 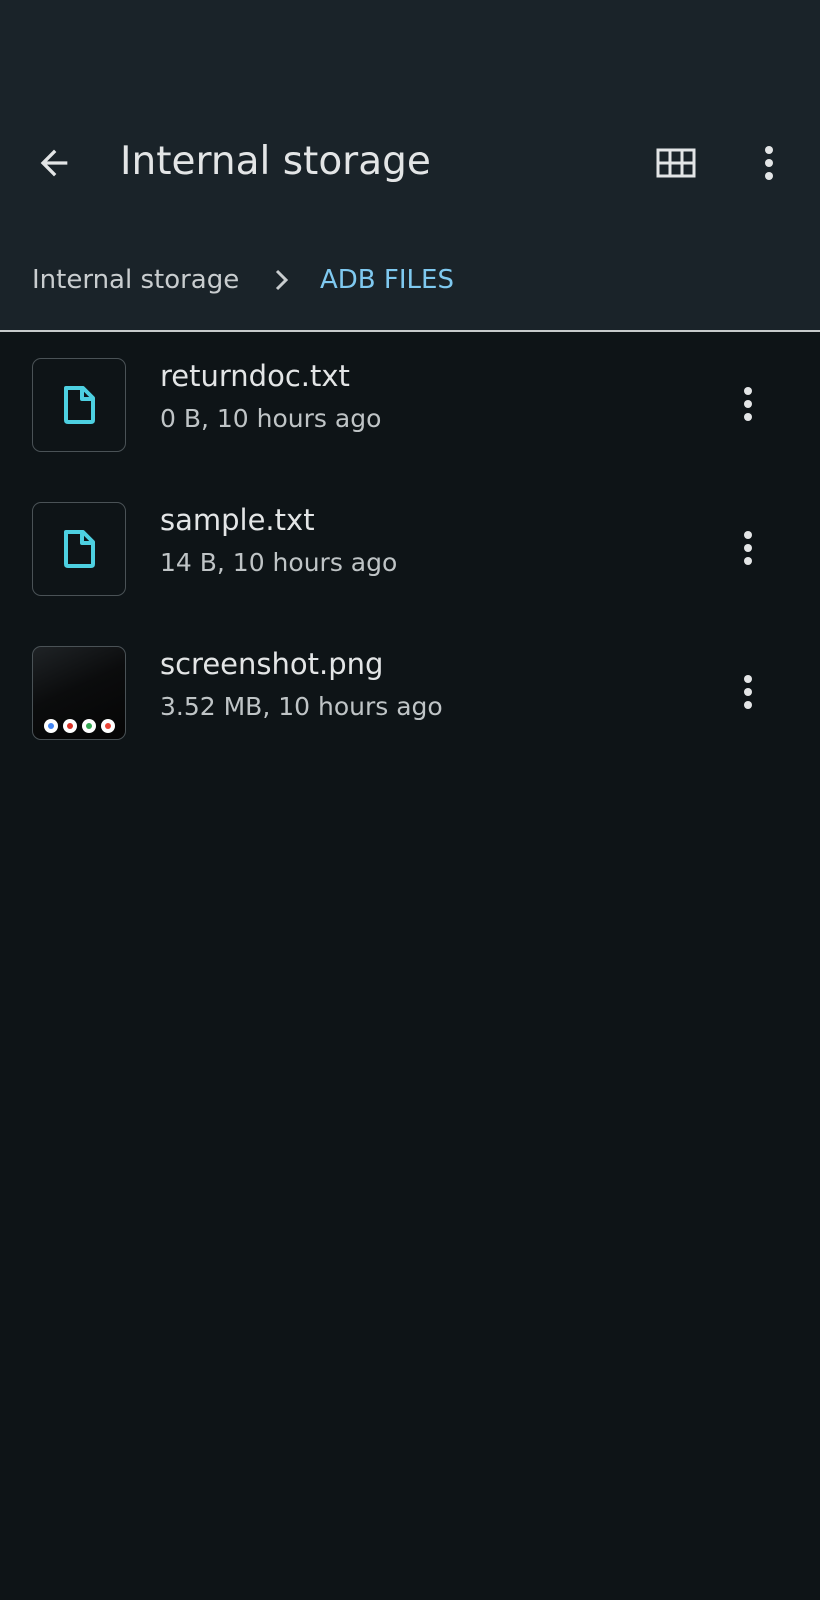 What do you see at coordinates (135, 280) in the screenshot?
I see `breadcrumb-item-internal-storage: Internal storage` at bounding box center [135, 280].